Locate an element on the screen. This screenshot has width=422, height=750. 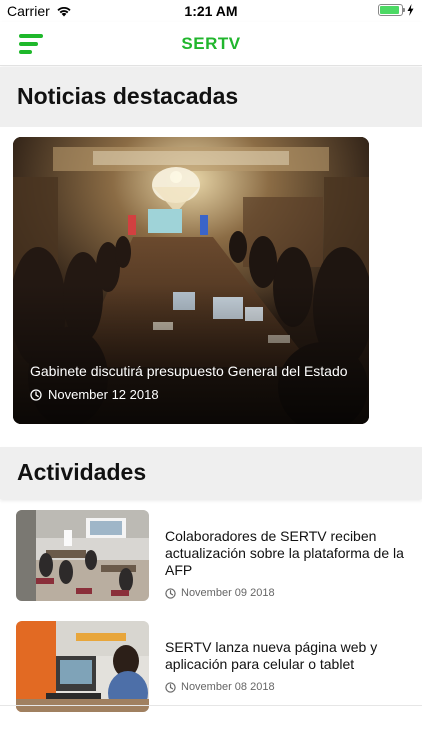
status-right is located at coordinates (396, 10).